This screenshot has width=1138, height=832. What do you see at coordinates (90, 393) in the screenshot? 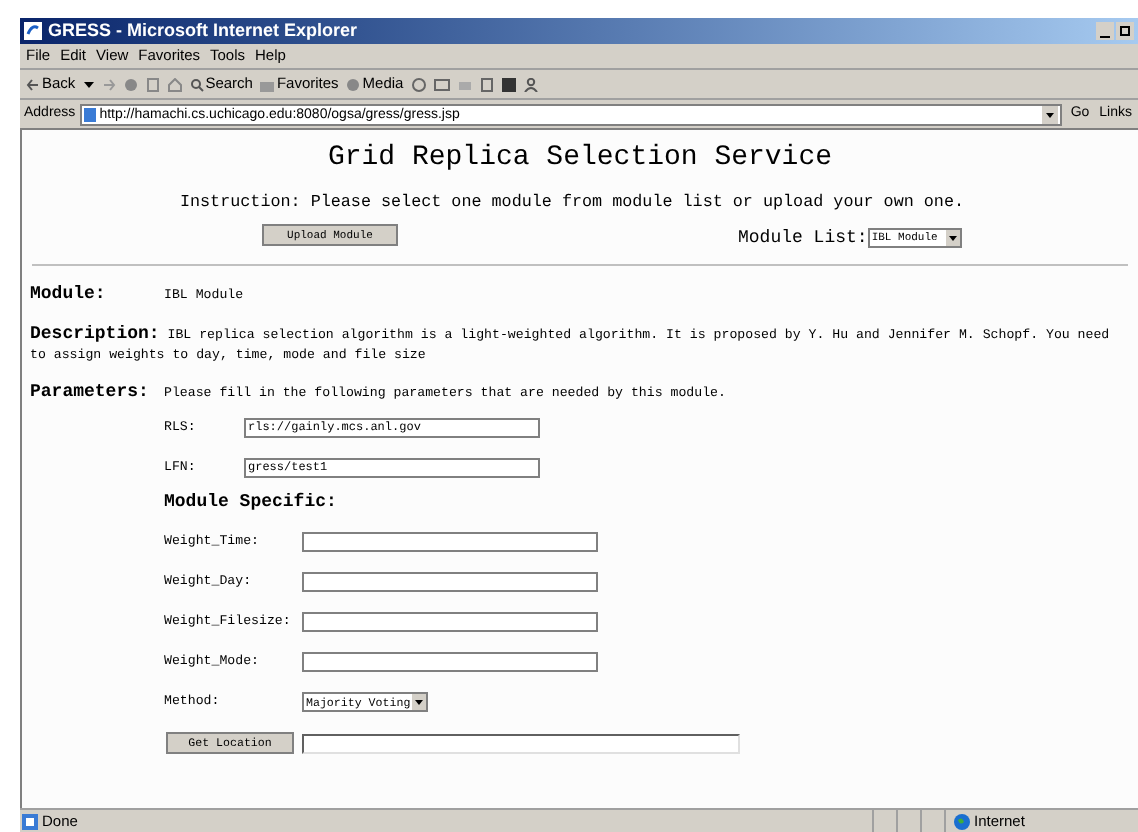
I see `parameters-label: Parameters:` at bounding box center [90, 393].